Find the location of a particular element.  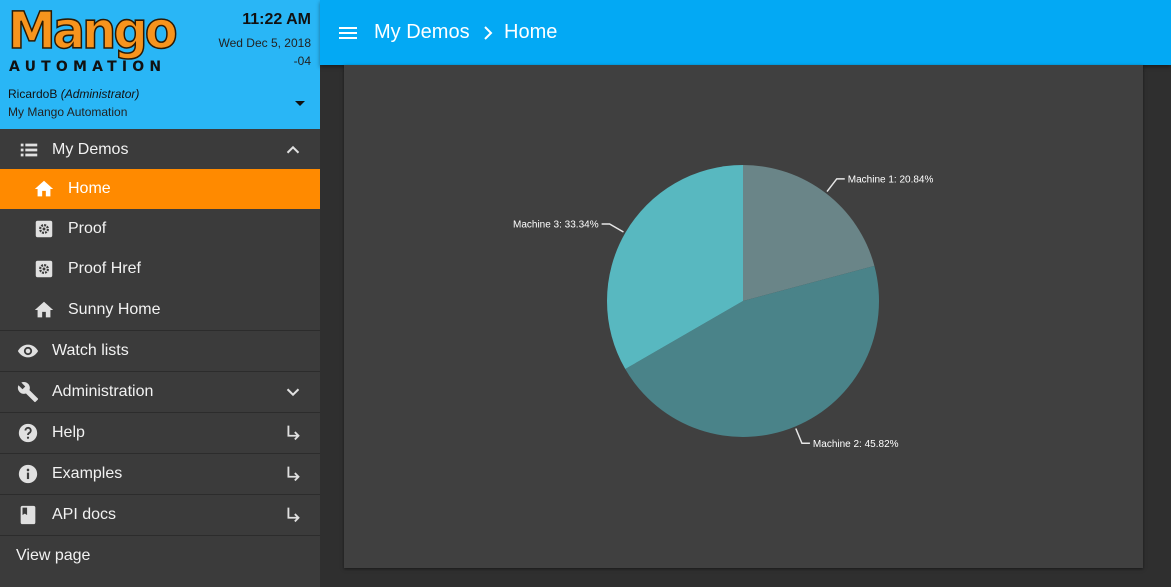

chevron-down-icon is located at coordinates (293, 392).